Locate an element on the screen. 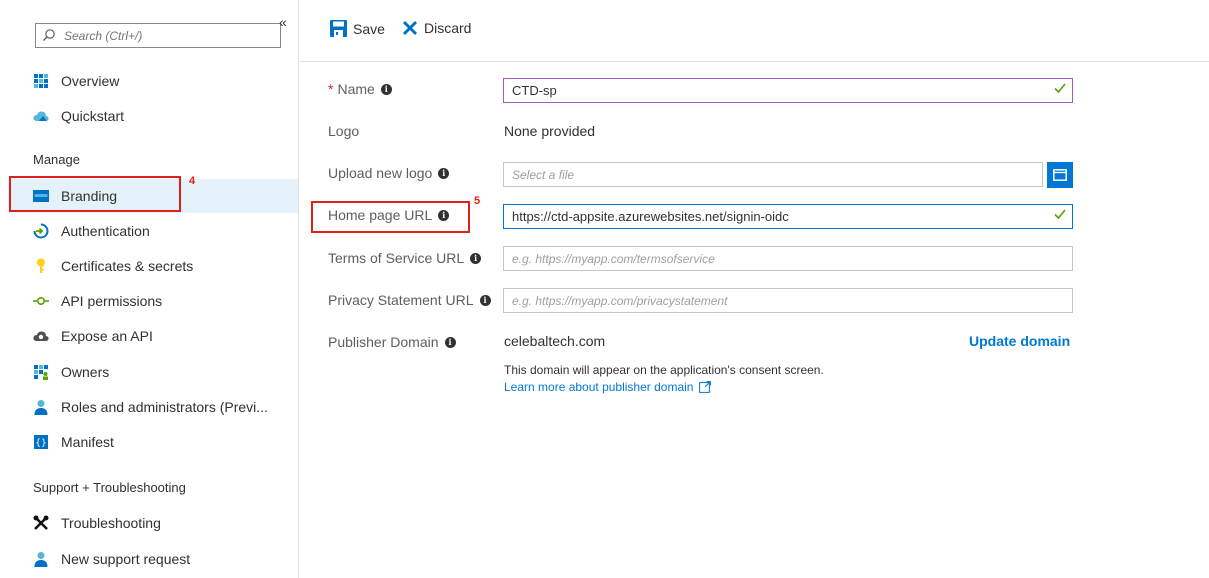 This screenshot has width=1209, height=578. sidebar-item-authentication: Authentication is located at coordinates (153, 231).